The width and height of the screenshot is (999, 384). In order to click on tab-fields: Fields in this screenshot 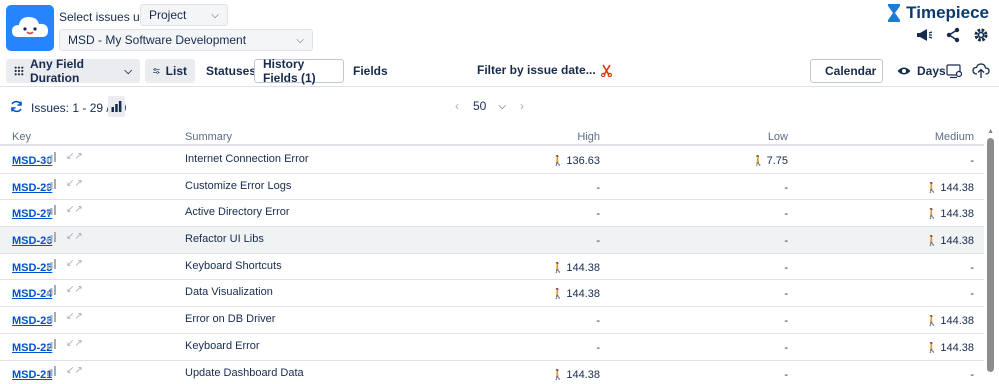, I will do `click(370, 71)`.